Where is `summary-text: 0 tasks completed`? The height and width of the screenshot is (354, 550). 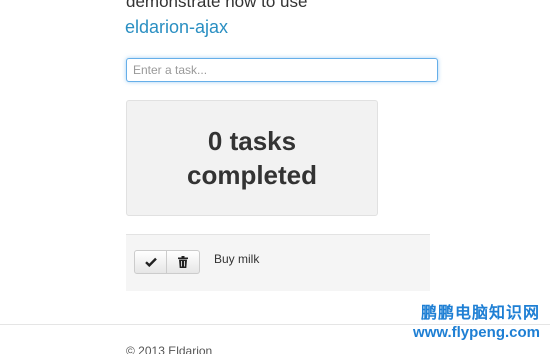
summary-text: 0 tasks completed is located at coordinates (252, 158).